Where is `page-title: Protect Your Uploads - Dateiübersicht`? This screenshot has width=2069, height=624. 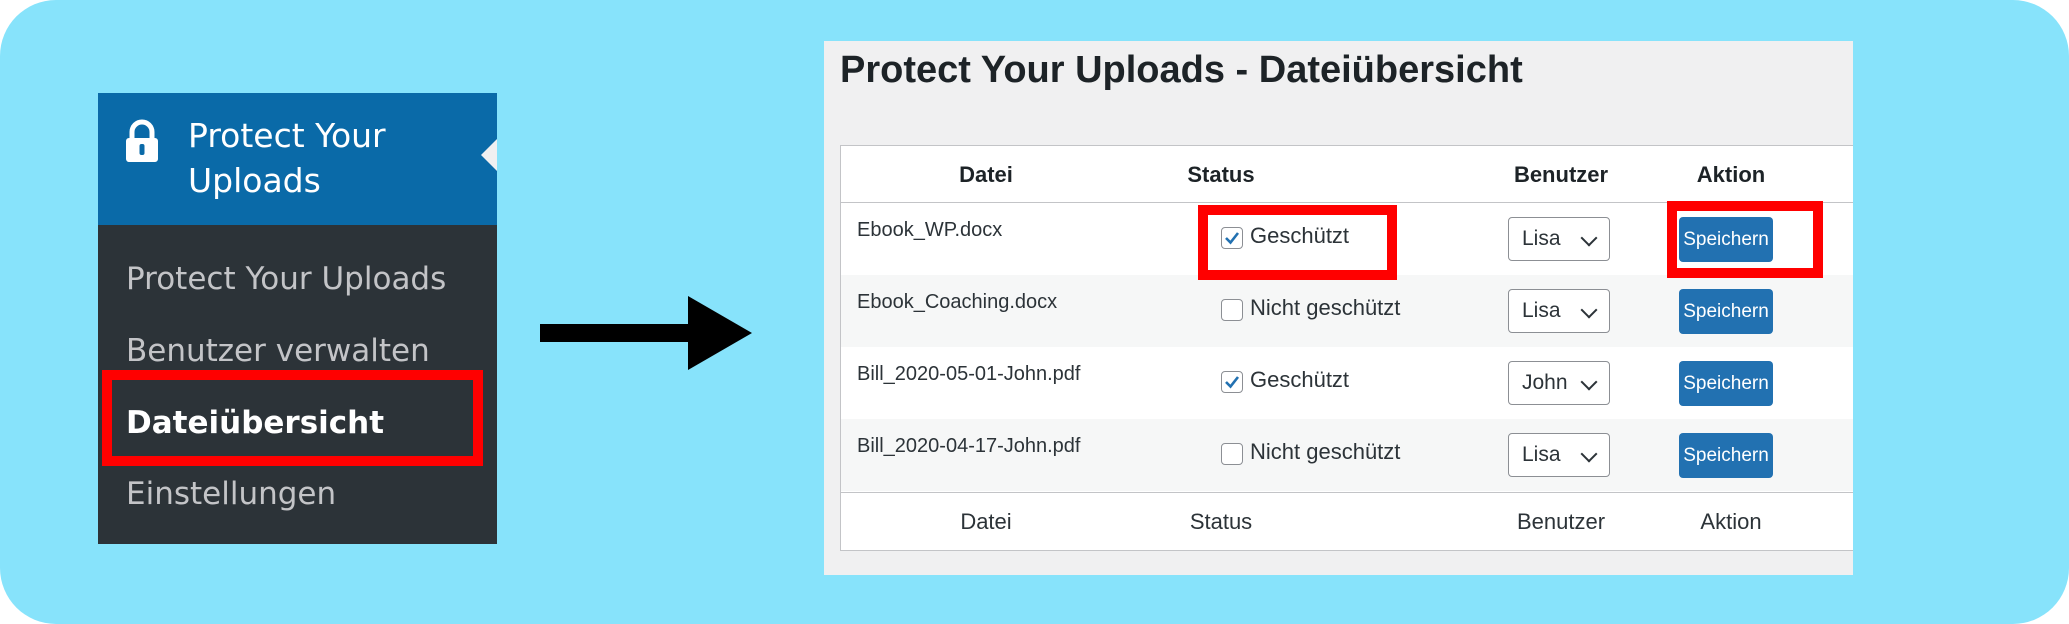 page-title: Protect Your Uploads - Dateiübersicht is located at coordinates (1181, 70).